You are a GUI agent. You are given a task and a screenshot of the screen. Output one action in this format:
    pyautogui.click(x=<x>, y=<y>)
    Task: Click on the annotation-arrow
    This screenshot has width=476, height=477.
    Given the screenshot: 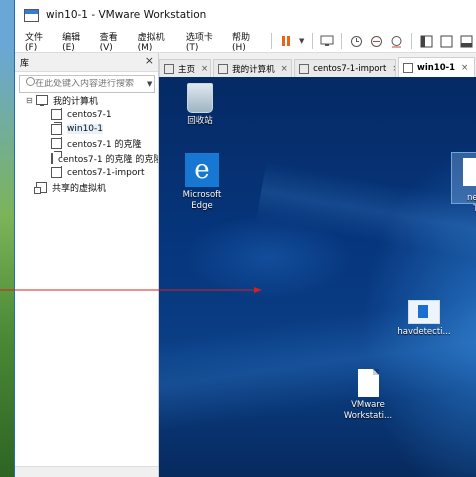 What is the action you would take?
    pyautogui.click(x=131, y=290)
    